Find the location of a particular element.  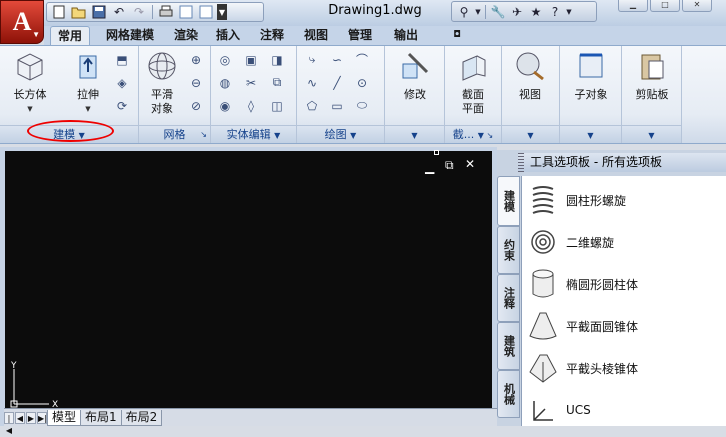

section-plane-icon is located at coordinates (474, 68).